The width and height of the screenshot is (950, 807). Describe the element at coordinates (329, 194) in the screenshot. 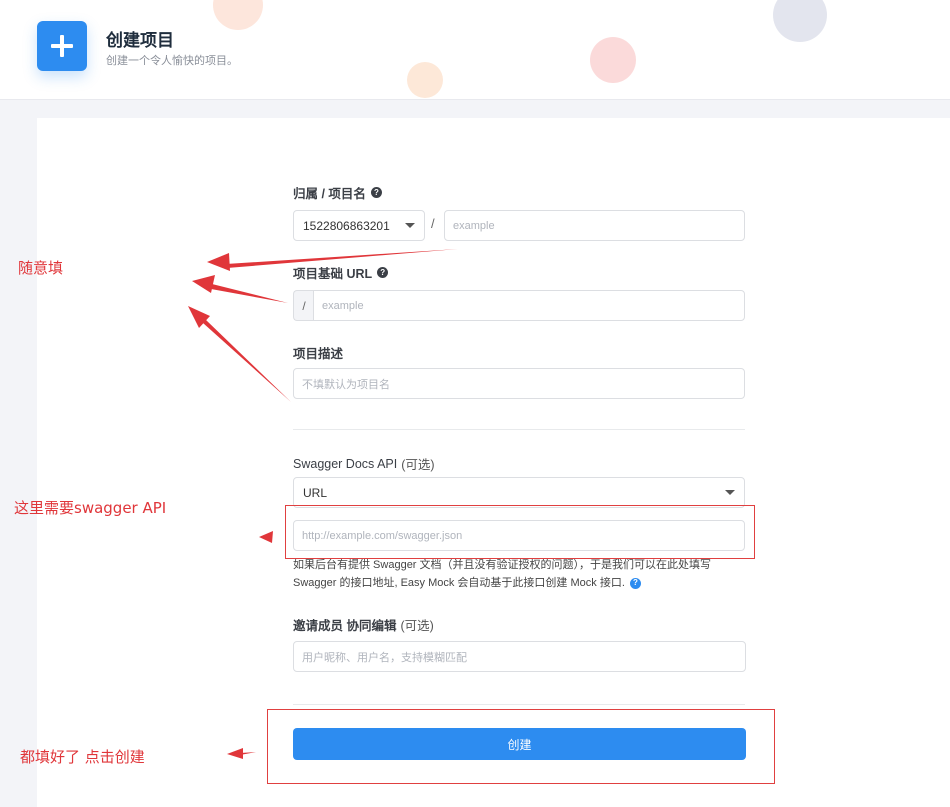

I see `owner-project-label-text: 归属 / 项目名` at that location.